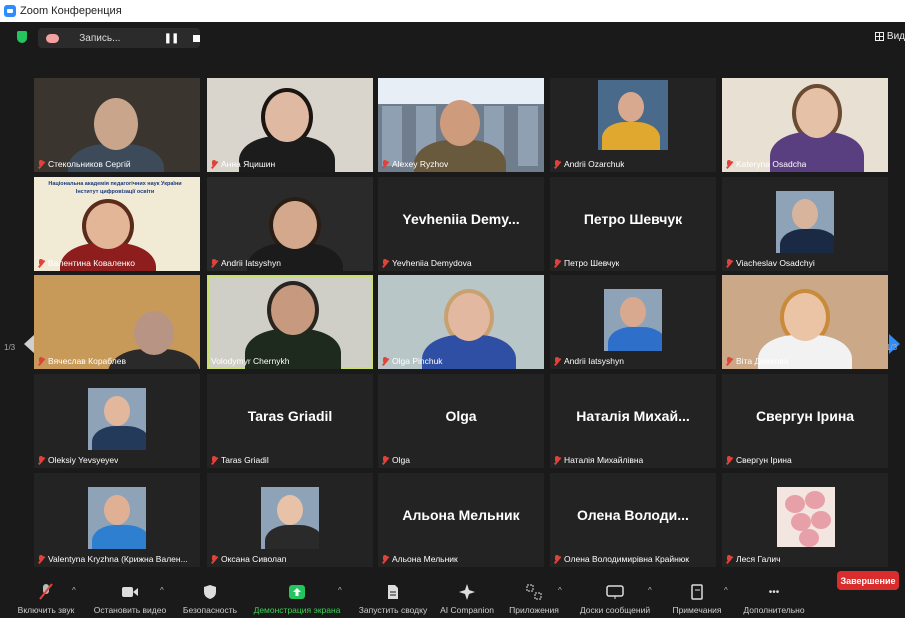  What do you see at coordinates (560, 590) in the screenshot?
I see `apps-options-caret: ^` at bounding box center [560, 590].